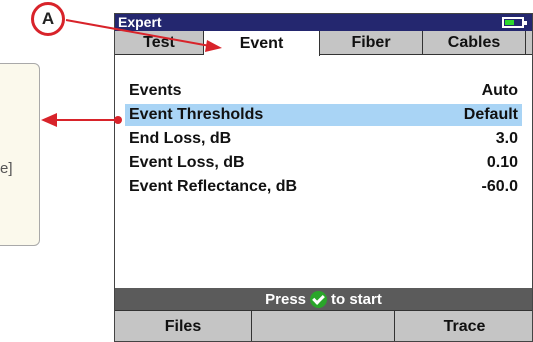  I want to click on status-text-before: Press, so click(286, 299).